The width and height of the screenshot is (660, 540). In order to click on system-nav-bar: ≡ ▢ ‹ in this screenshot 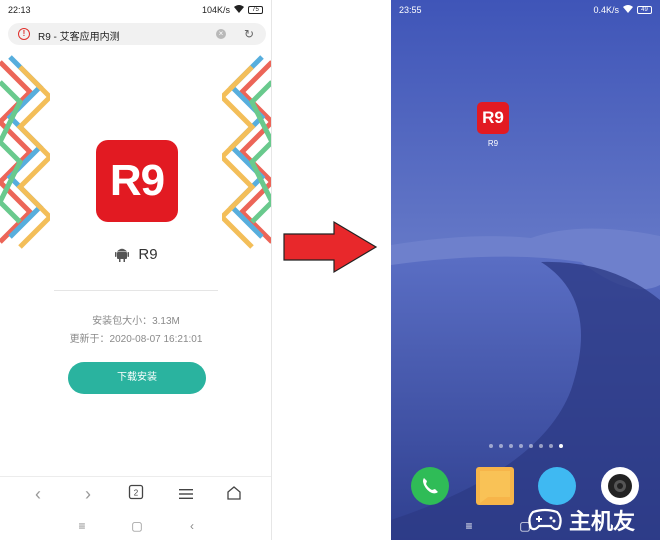, I will do `click(135, 526)`.